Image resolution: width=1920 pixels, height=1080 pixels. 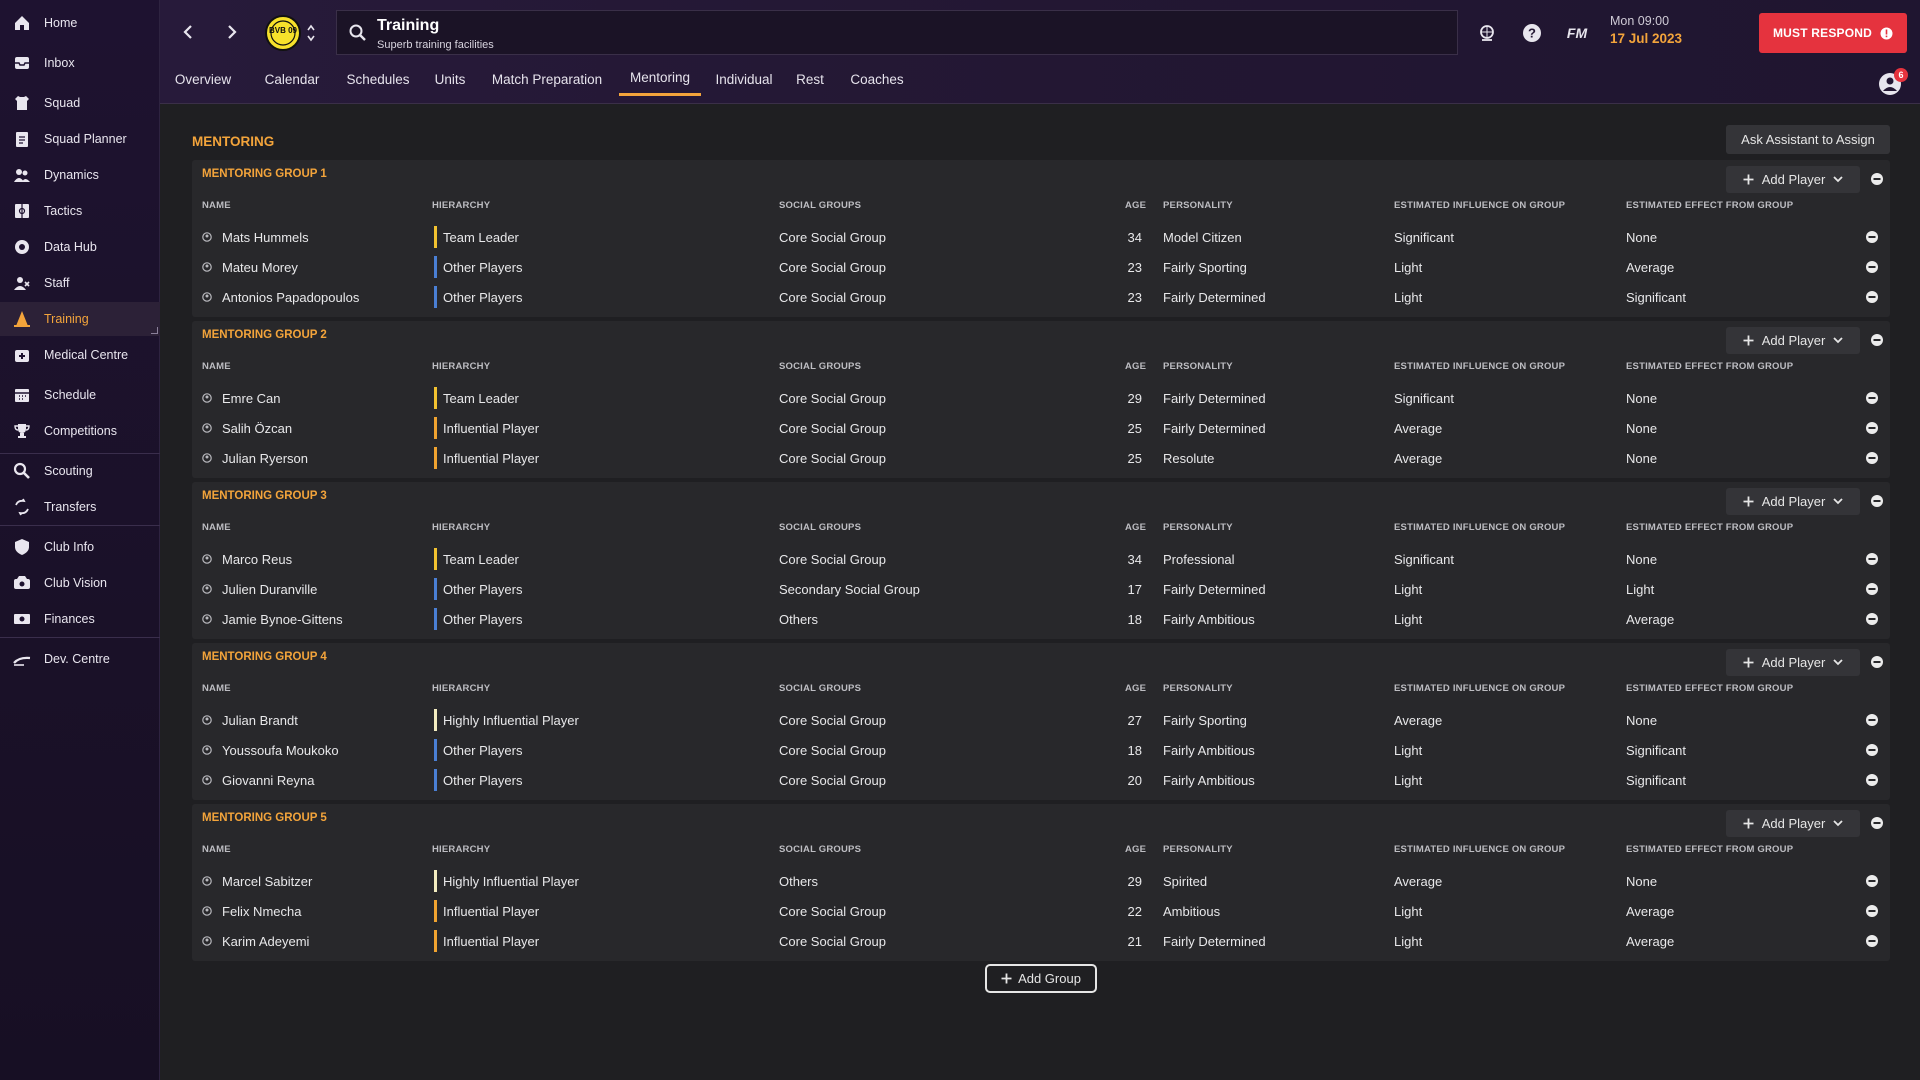 What do you see at coordinates (660, 79) in the screenshot?
I see `tab-mentoring: Mentoring` at bounding box center [660, 79].